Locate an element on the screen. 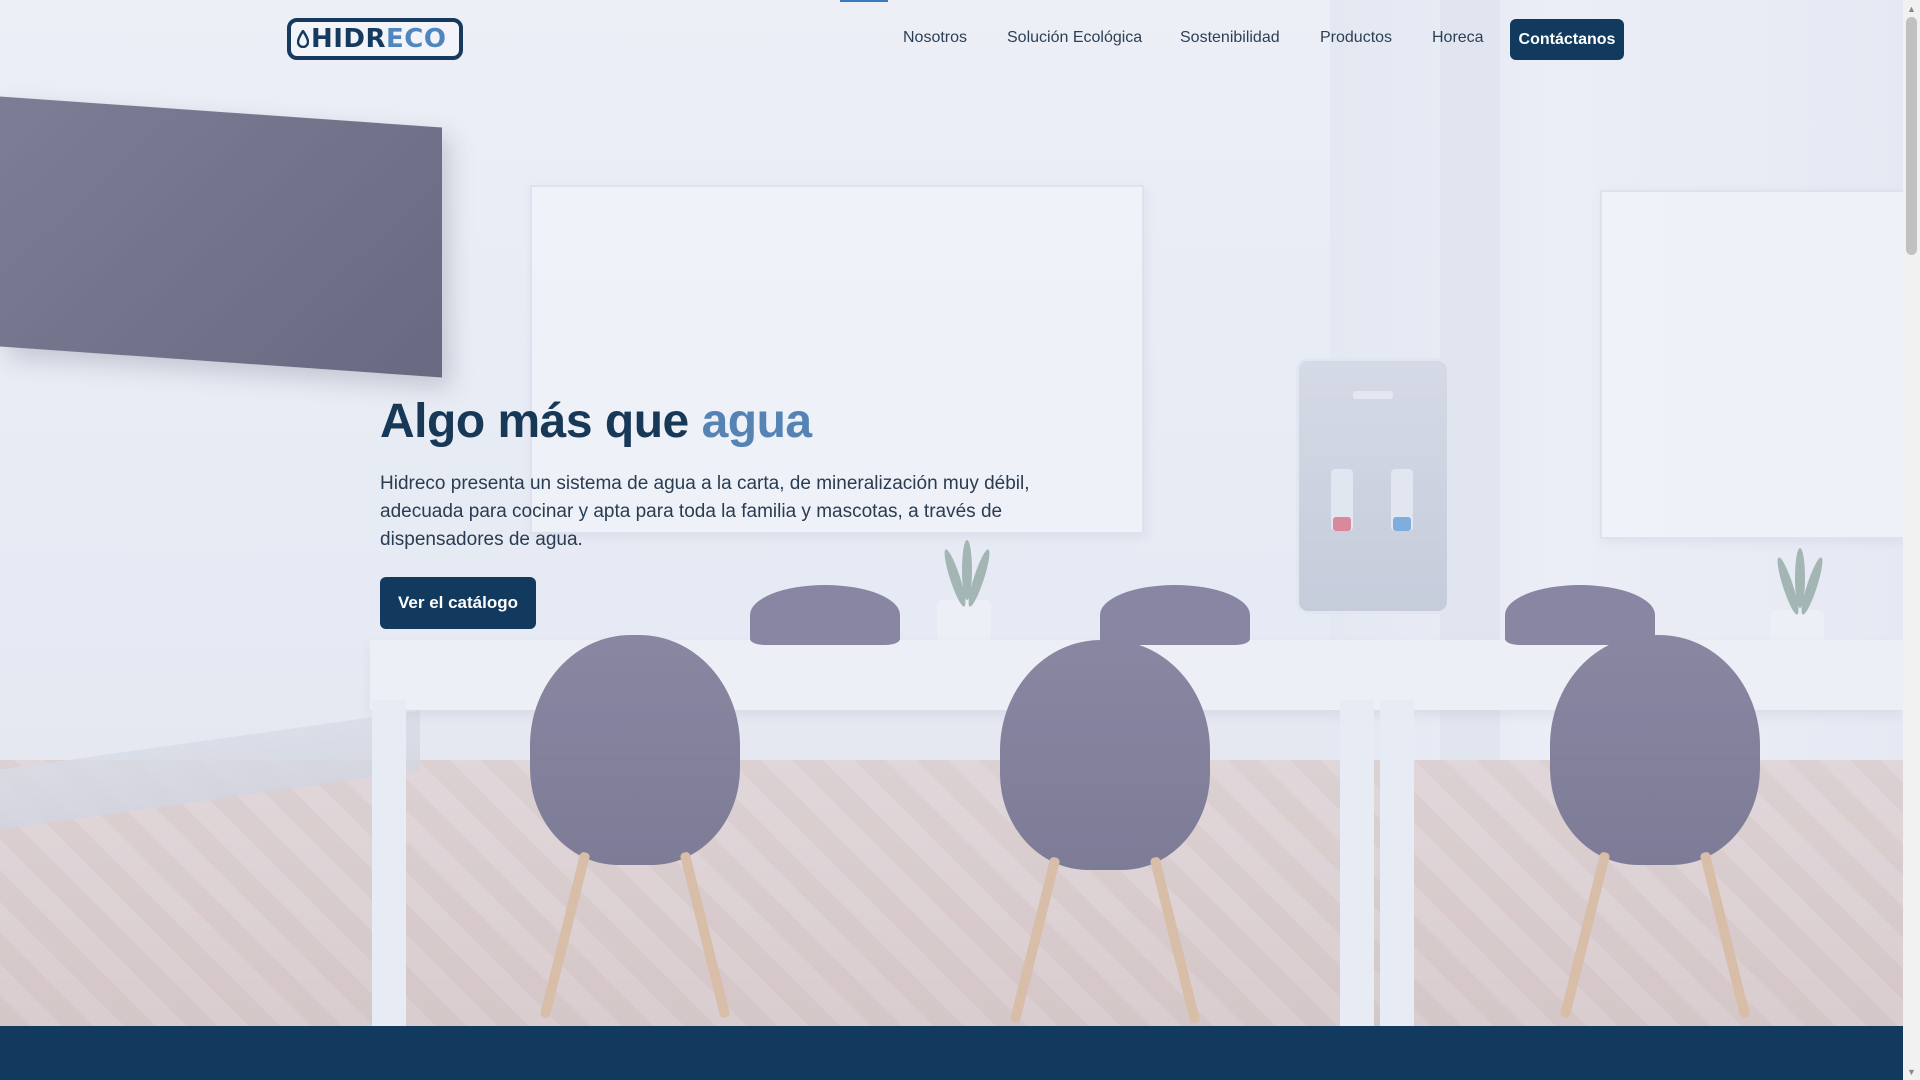 Image resolution: width=1920 pixels, height=1080 pixels. water-drop-icon is located at coordinates (303, 39).